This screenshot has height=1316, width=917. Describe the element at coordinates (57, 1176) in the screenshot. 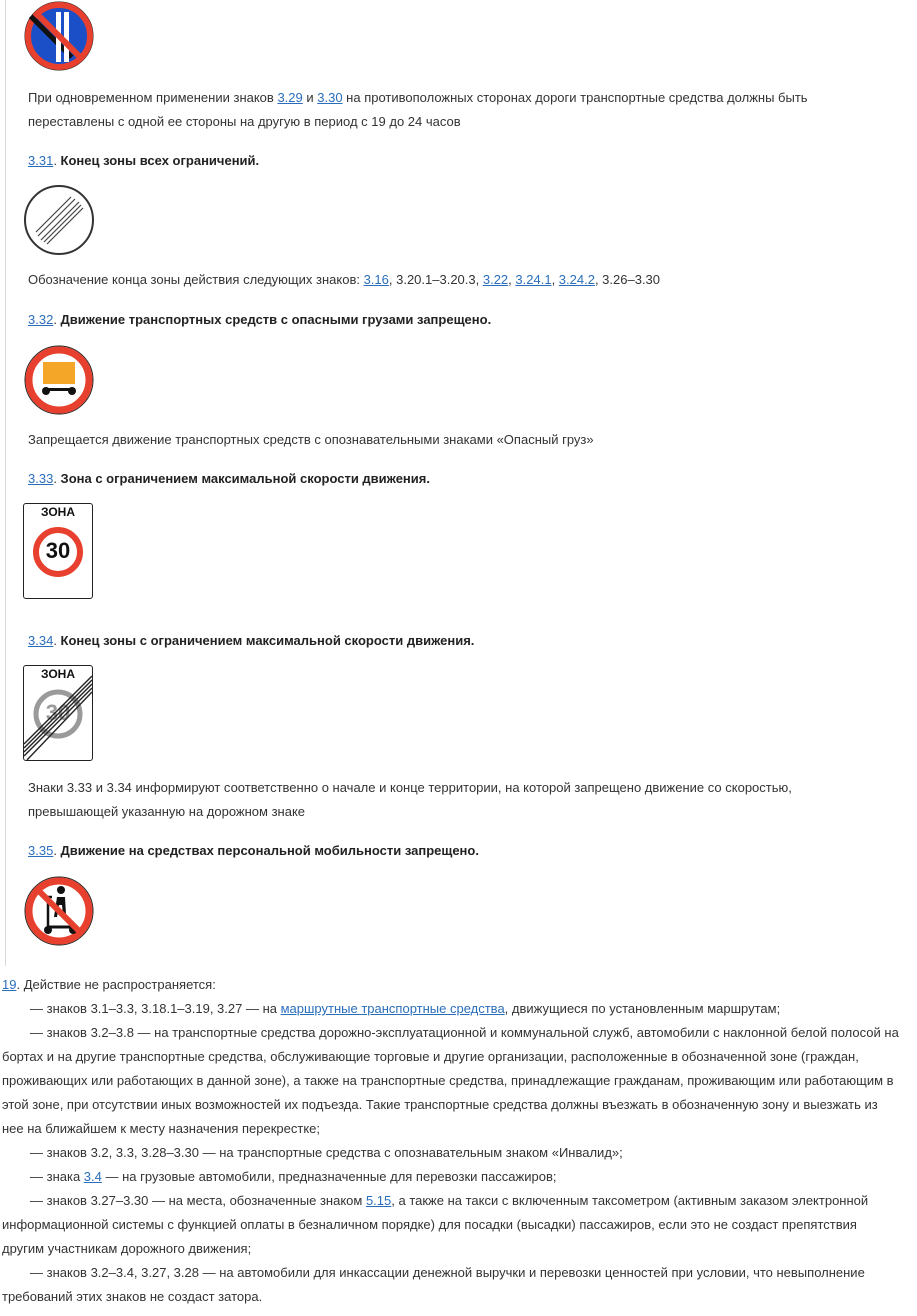

I see `text: — знака` at that location.